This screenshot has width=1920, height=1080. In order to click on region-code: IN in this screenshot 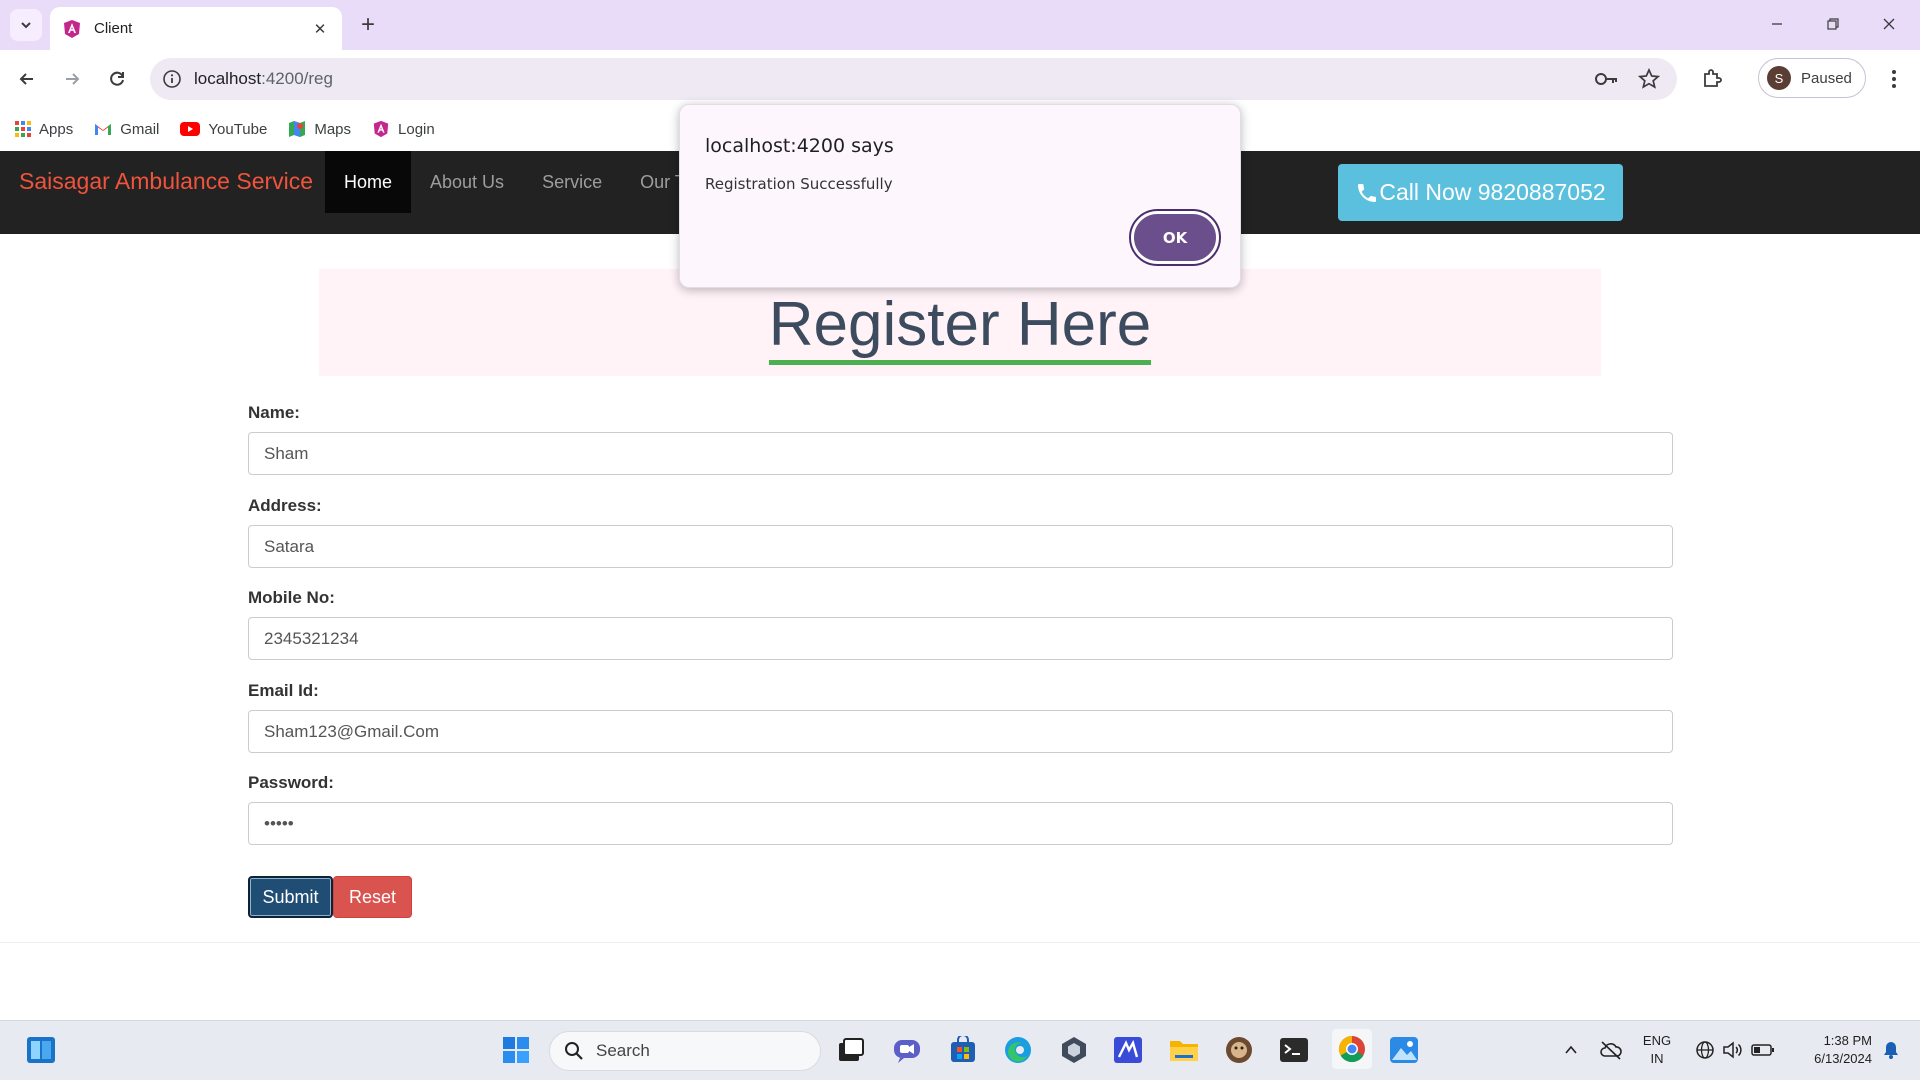, I will do `click(1657, 1058)`.